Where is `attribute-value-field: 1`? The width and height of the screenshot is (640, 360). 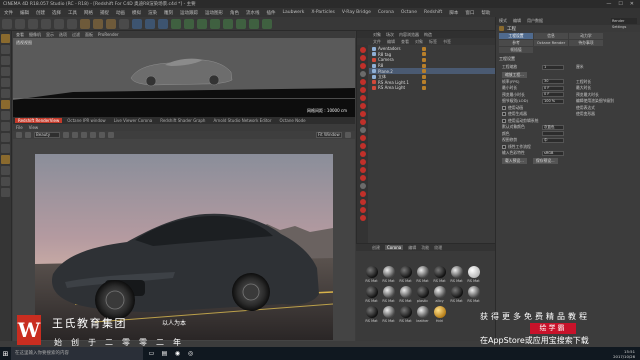 attribute-value-field: 1 is located at coordinates (553, 67).